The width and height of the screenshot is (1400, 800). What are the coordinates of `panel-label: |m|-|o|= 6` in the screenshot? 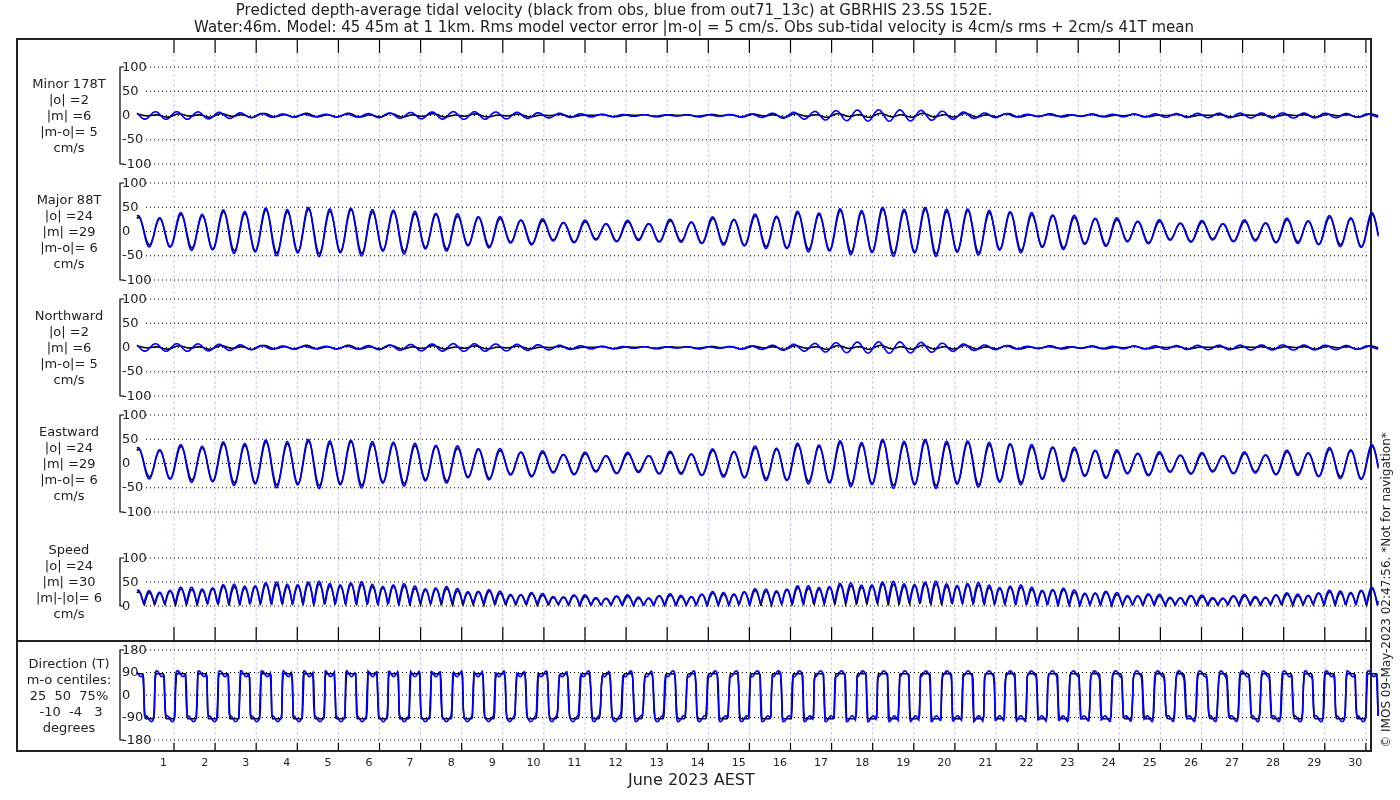 It's located at (69, 598).